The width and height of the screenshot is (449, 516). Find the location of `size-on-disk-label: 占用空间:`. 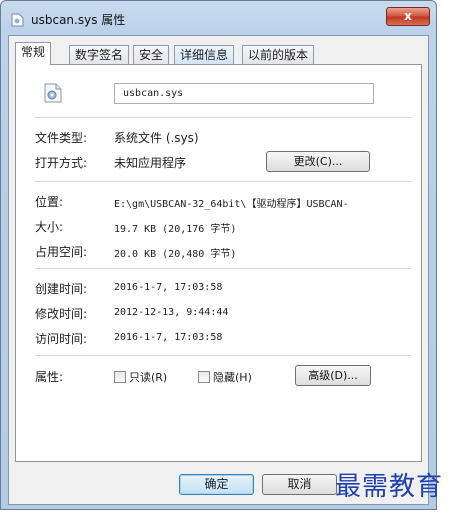

size-on-disk-label: 占用空间: is located at coordinates (61, 252).